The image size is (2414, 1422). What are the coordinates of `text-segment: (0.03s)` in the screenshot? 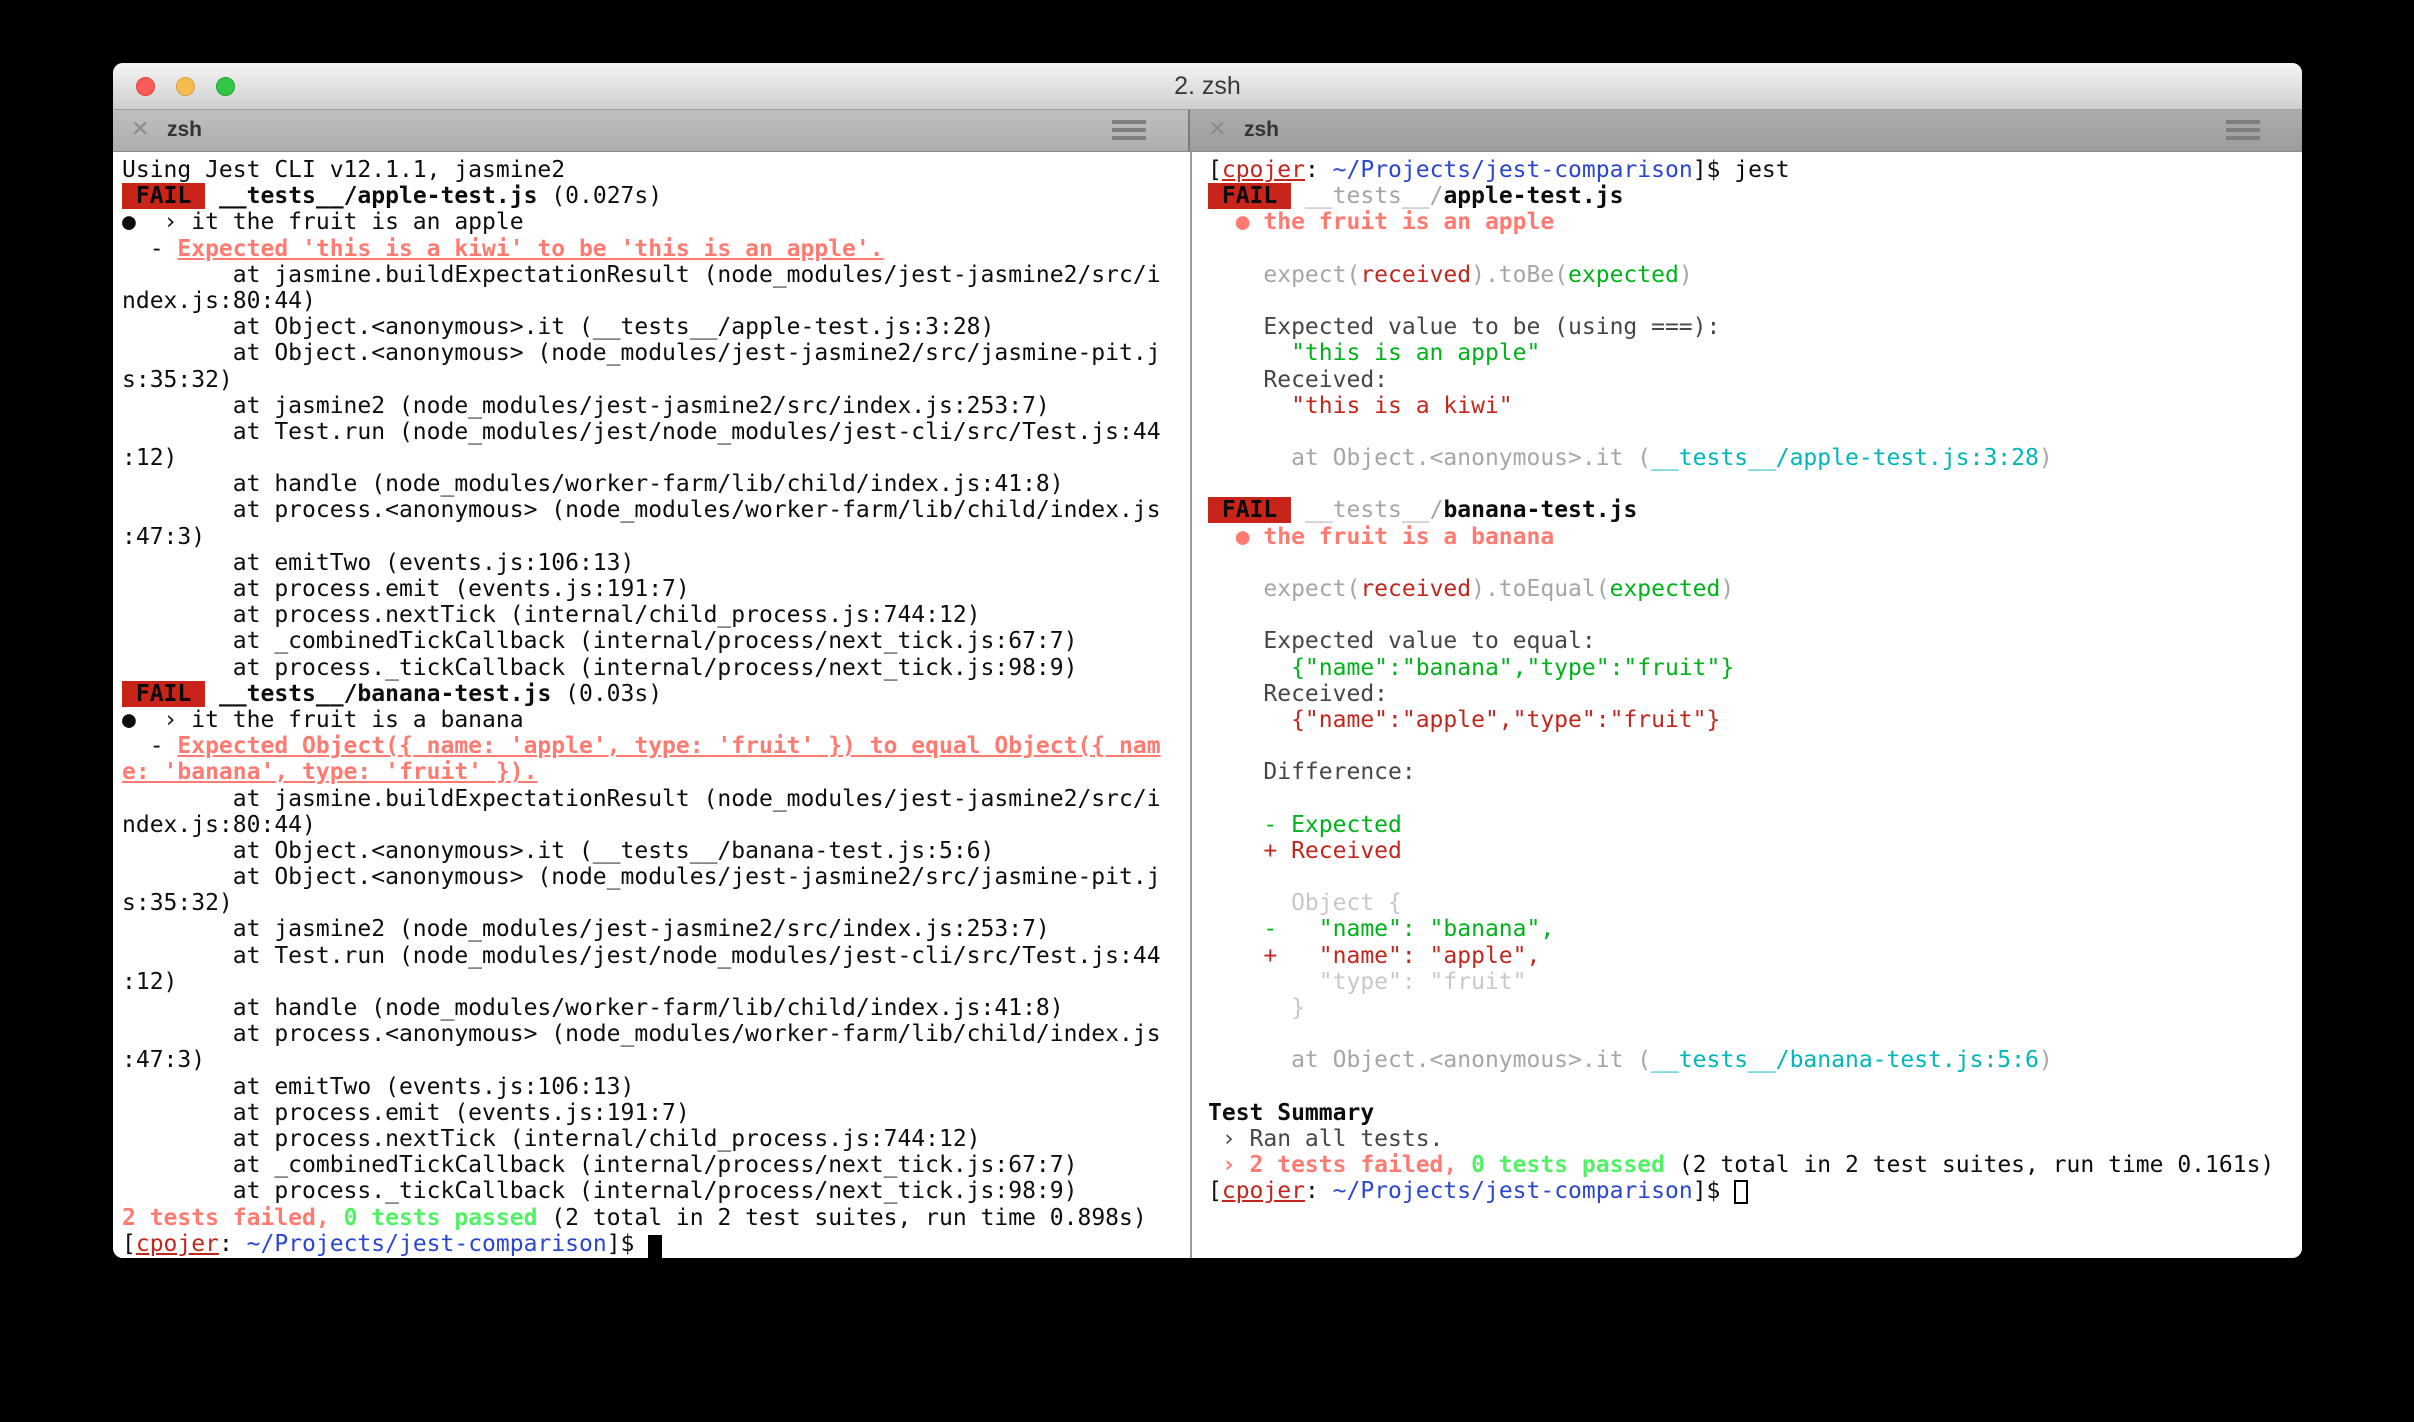 It's located at (607, 693).